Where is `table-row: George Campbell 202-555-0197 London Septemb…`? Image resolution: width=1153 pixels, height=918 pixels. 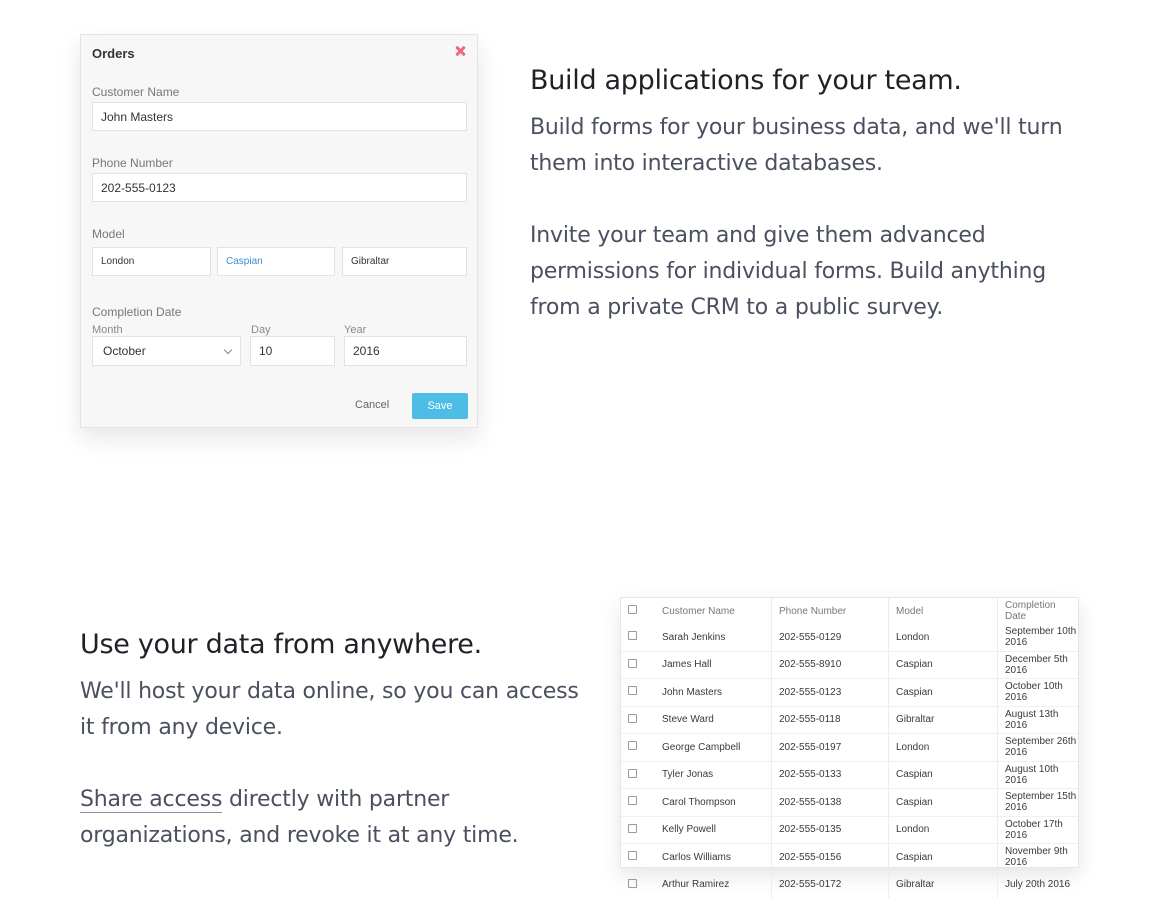 table-row: George Campbell 202-555-0197 London Septemb… is located at coordinates (849, 747).